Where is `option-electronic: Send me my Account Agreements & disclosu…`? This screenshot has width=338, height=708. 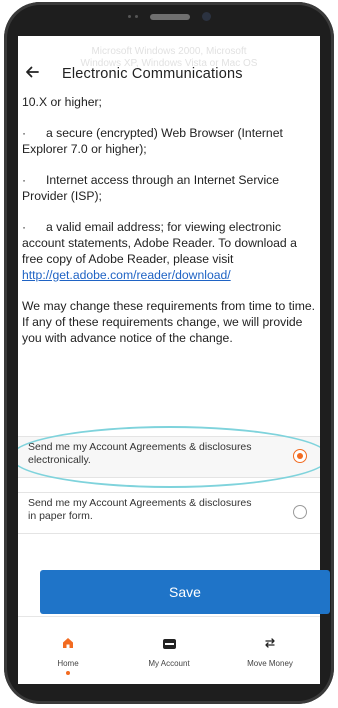
option-electronic: Send me my Account Agreements & disclosu… is located at coordinates (169, 457).